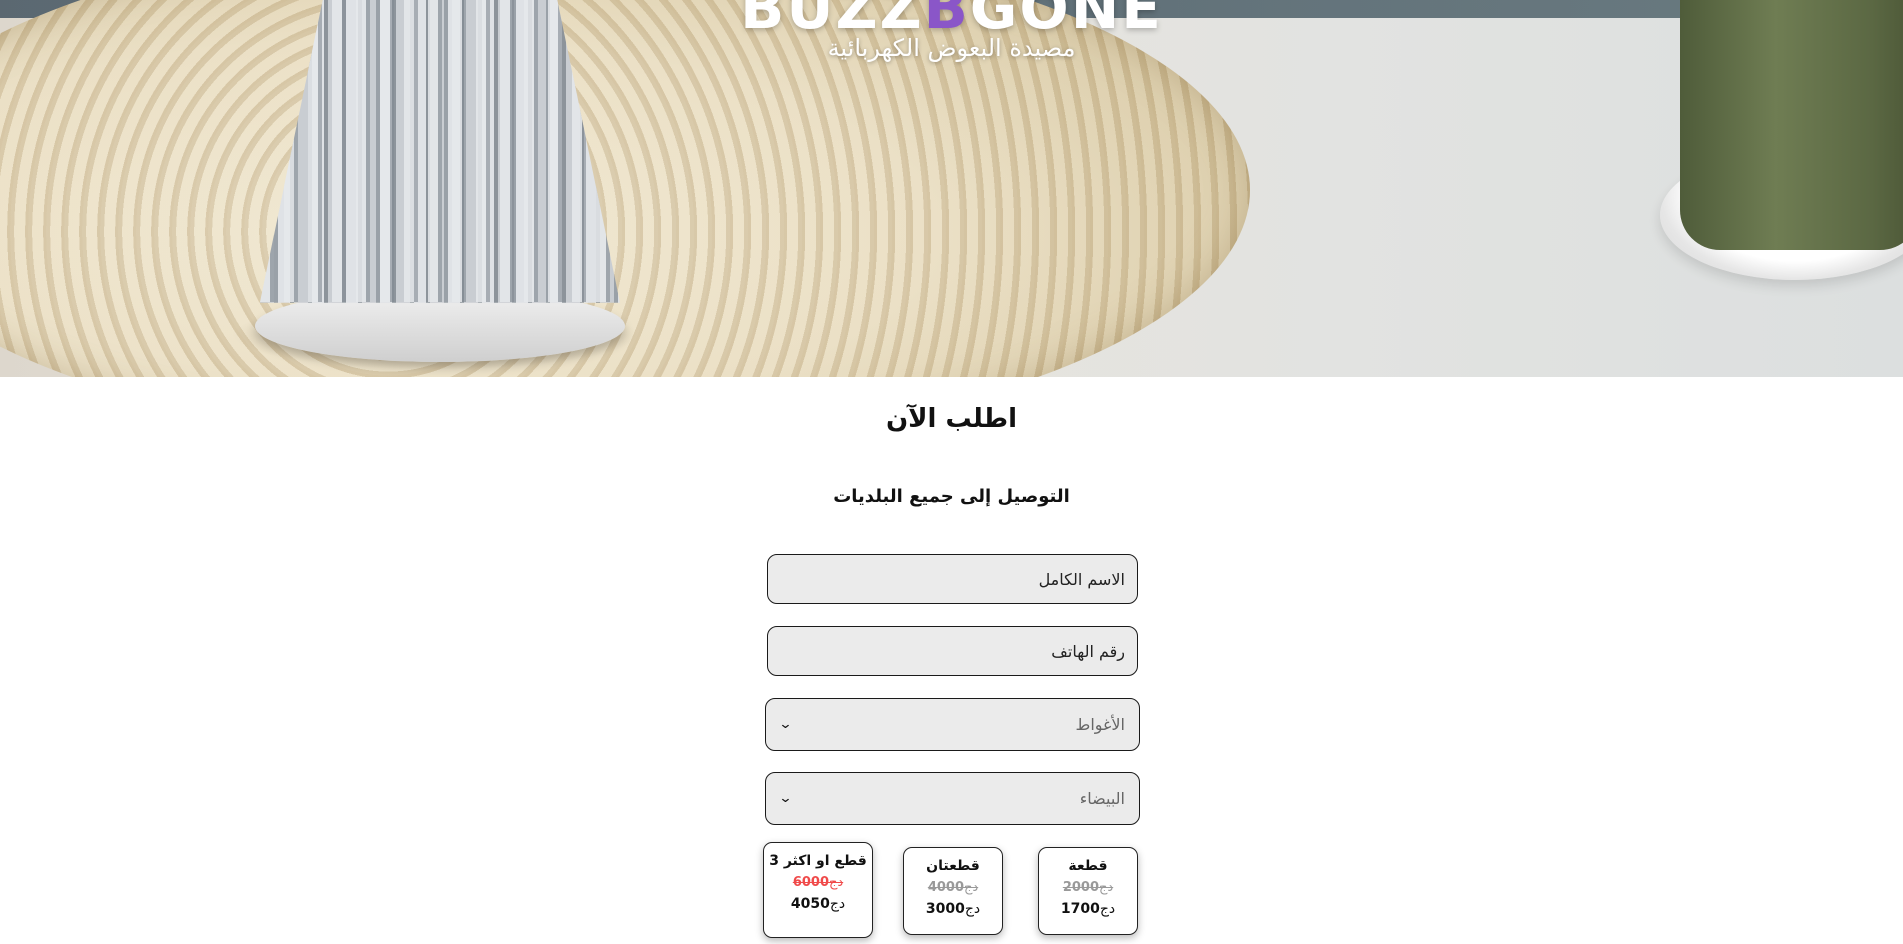 This screenshot has width=1903, height=944. What do you see at coordinates (818, 904) in the screenshot?
I see `offer-new-price: 4050دج` at bounding box center [818, 904].